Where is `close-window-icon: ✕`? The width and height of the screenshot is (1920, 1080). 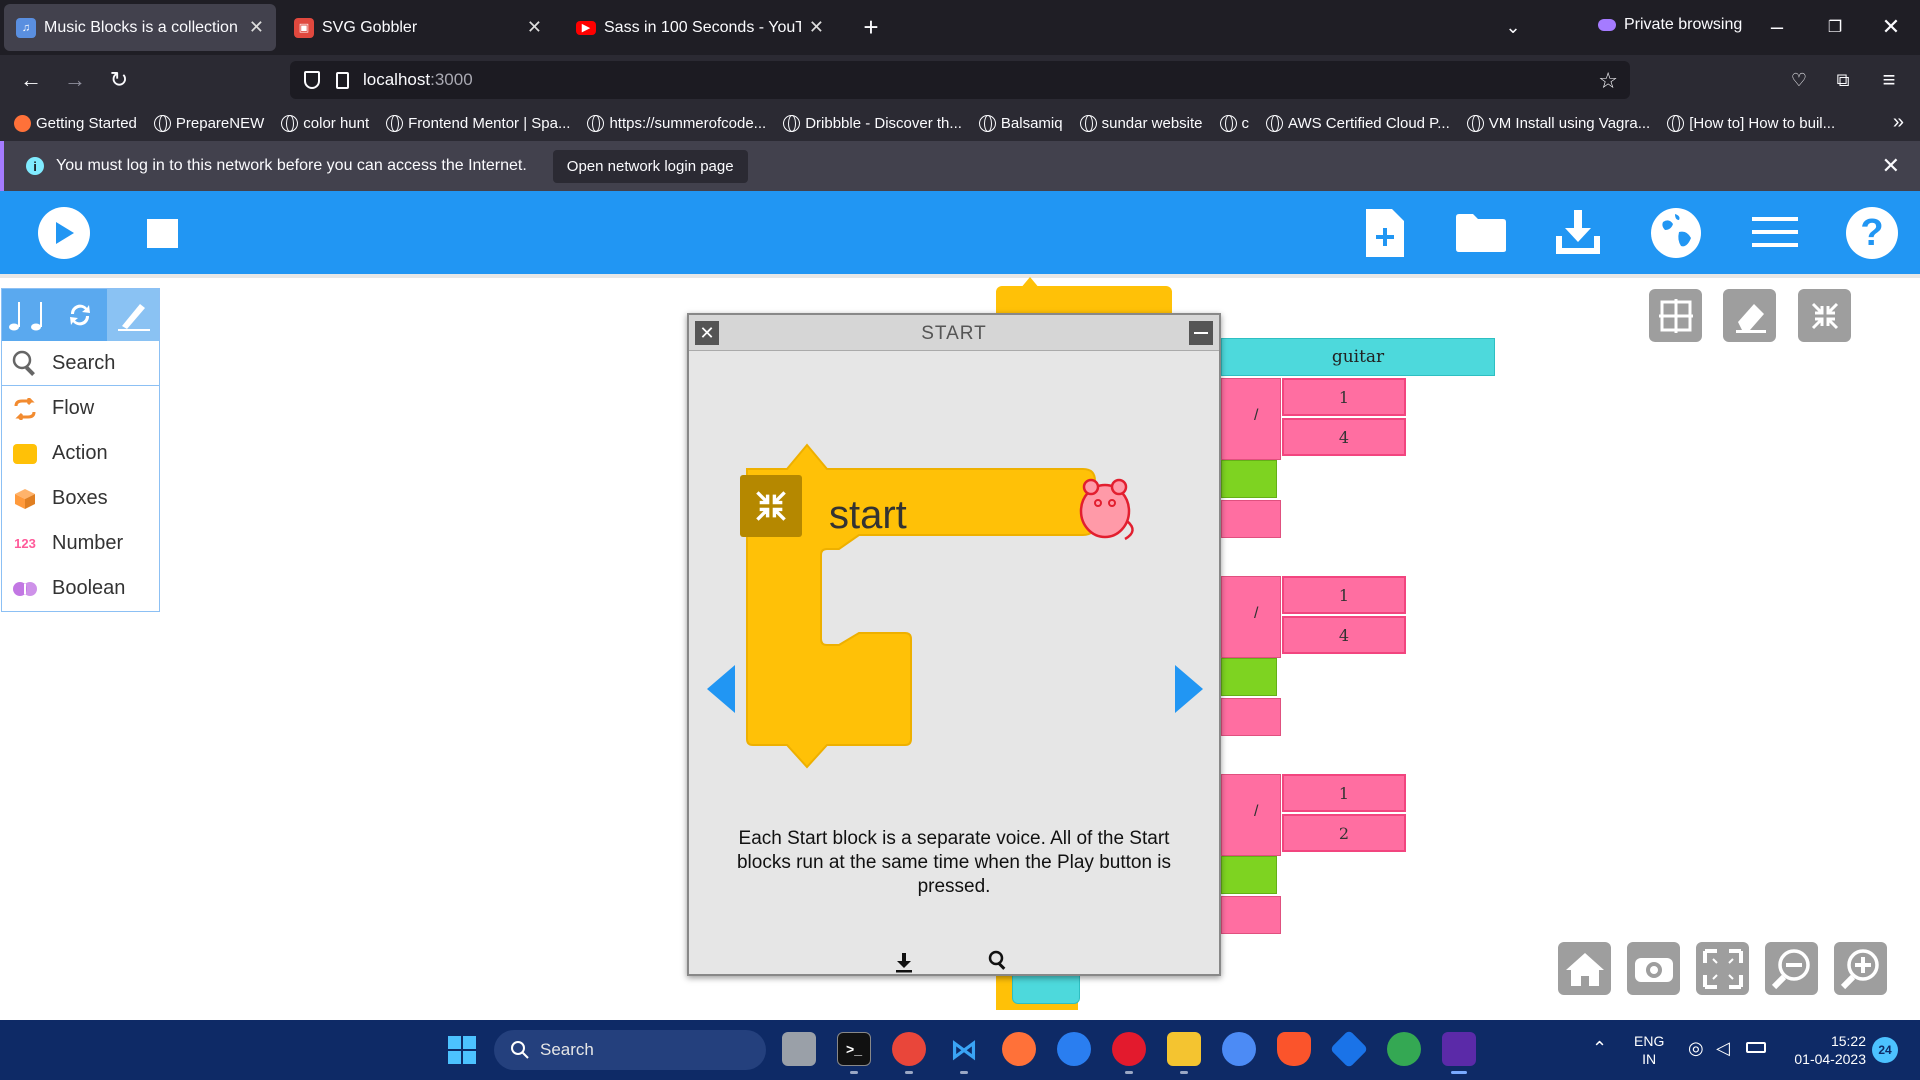
close-window-icon: ✕ is located at coordinates (1891, 27).